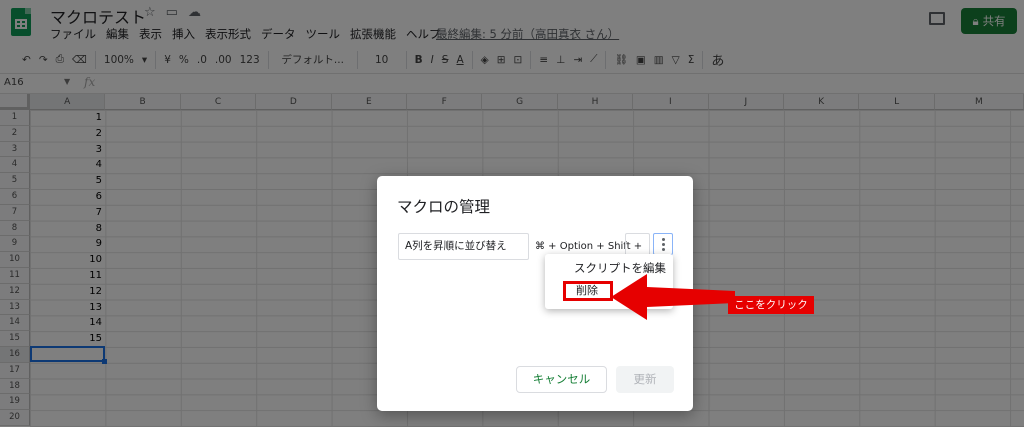  Describe the element at coordinates (673, 297) in the screenshot. I see `red-arrow-annotation` at that location.